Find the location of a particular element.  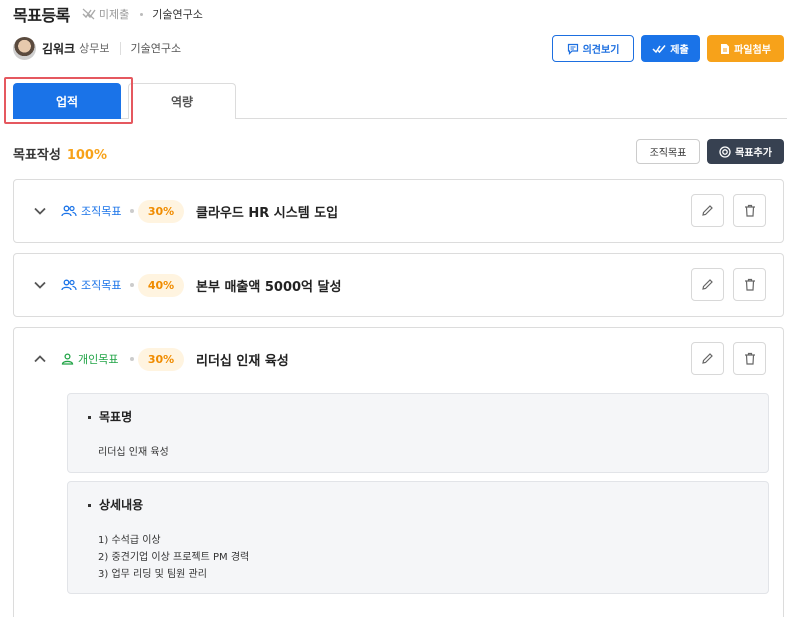

file-icon is located at coordinates (725, 48).